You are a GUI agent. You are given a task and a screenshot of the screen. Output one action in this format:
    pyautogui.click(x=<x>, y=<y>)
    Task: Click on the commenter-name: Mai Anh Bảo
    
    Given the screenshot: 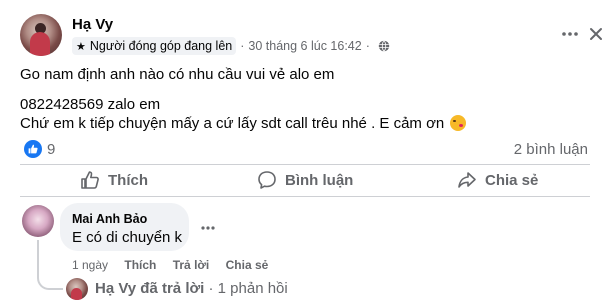 What is the action you would take?
    pyautogui.click(x=109, y=219)
    